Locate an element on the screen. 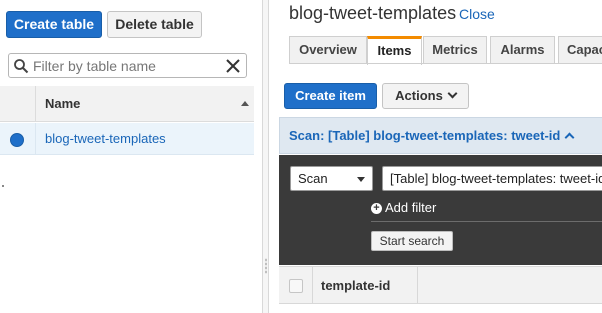  tab-items: Items is located at coordinates (394, 50).